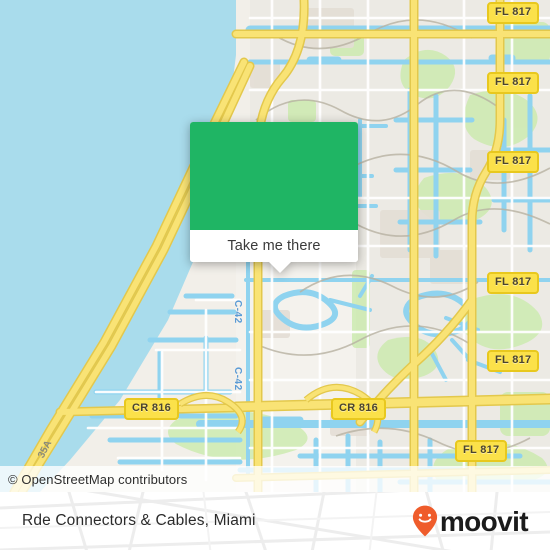  I want to click on take-me-there-button: Take me there, so click(274, 246).